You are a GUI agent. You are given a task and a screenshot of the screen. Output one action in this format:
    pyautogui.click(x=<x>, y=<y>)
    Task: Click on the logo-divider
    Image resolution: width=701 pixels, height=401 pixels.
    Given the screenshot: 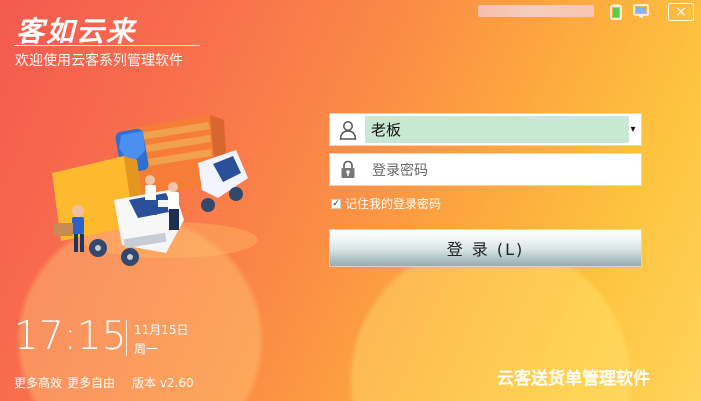 What is the action you would take?
    pyautogui.click(x=107, y=45)
    